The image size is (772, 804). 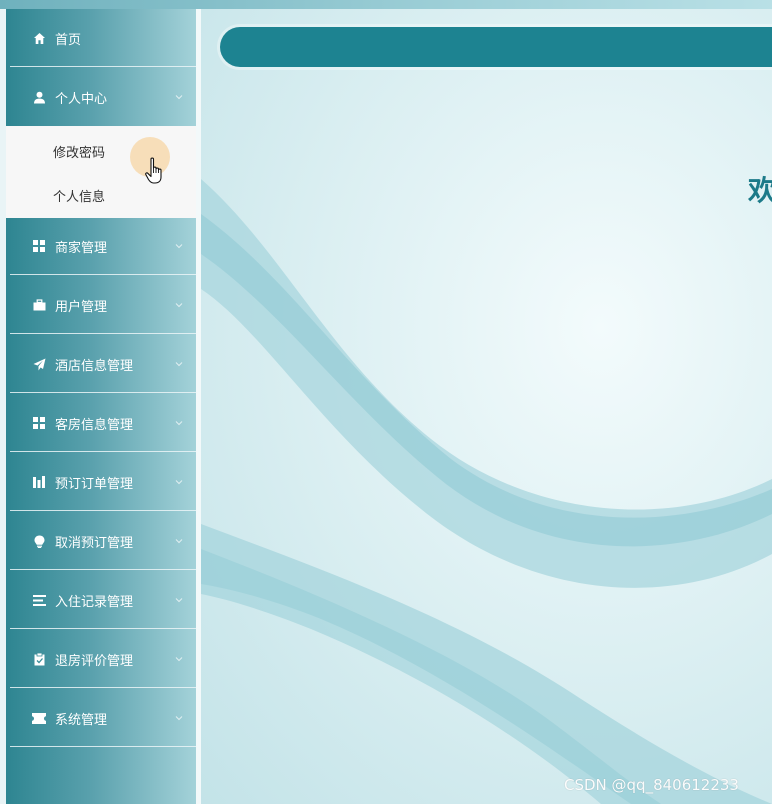 I want to click on watermark-text: CSDN @qq_840612233, so click(x=651, y=785).